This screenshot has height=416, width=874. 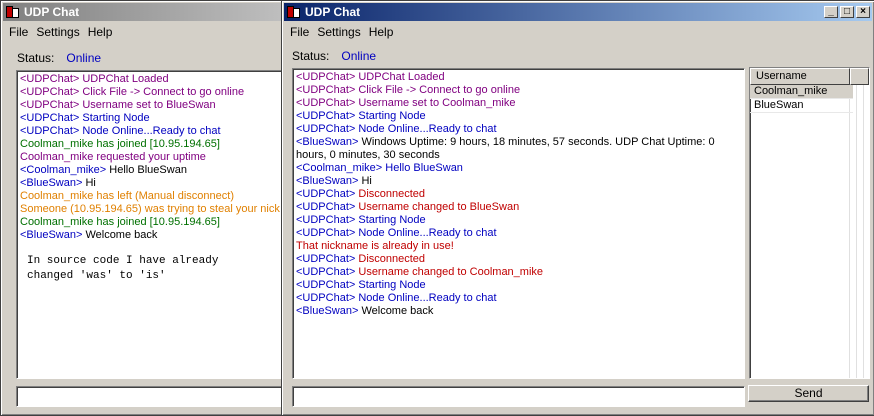 What do you see at coordinates (103, 170) in the screenshot?
I see `back-chat-message: <Coolman_mike> Hello BlueSwan` at bounding box center [103, 170].